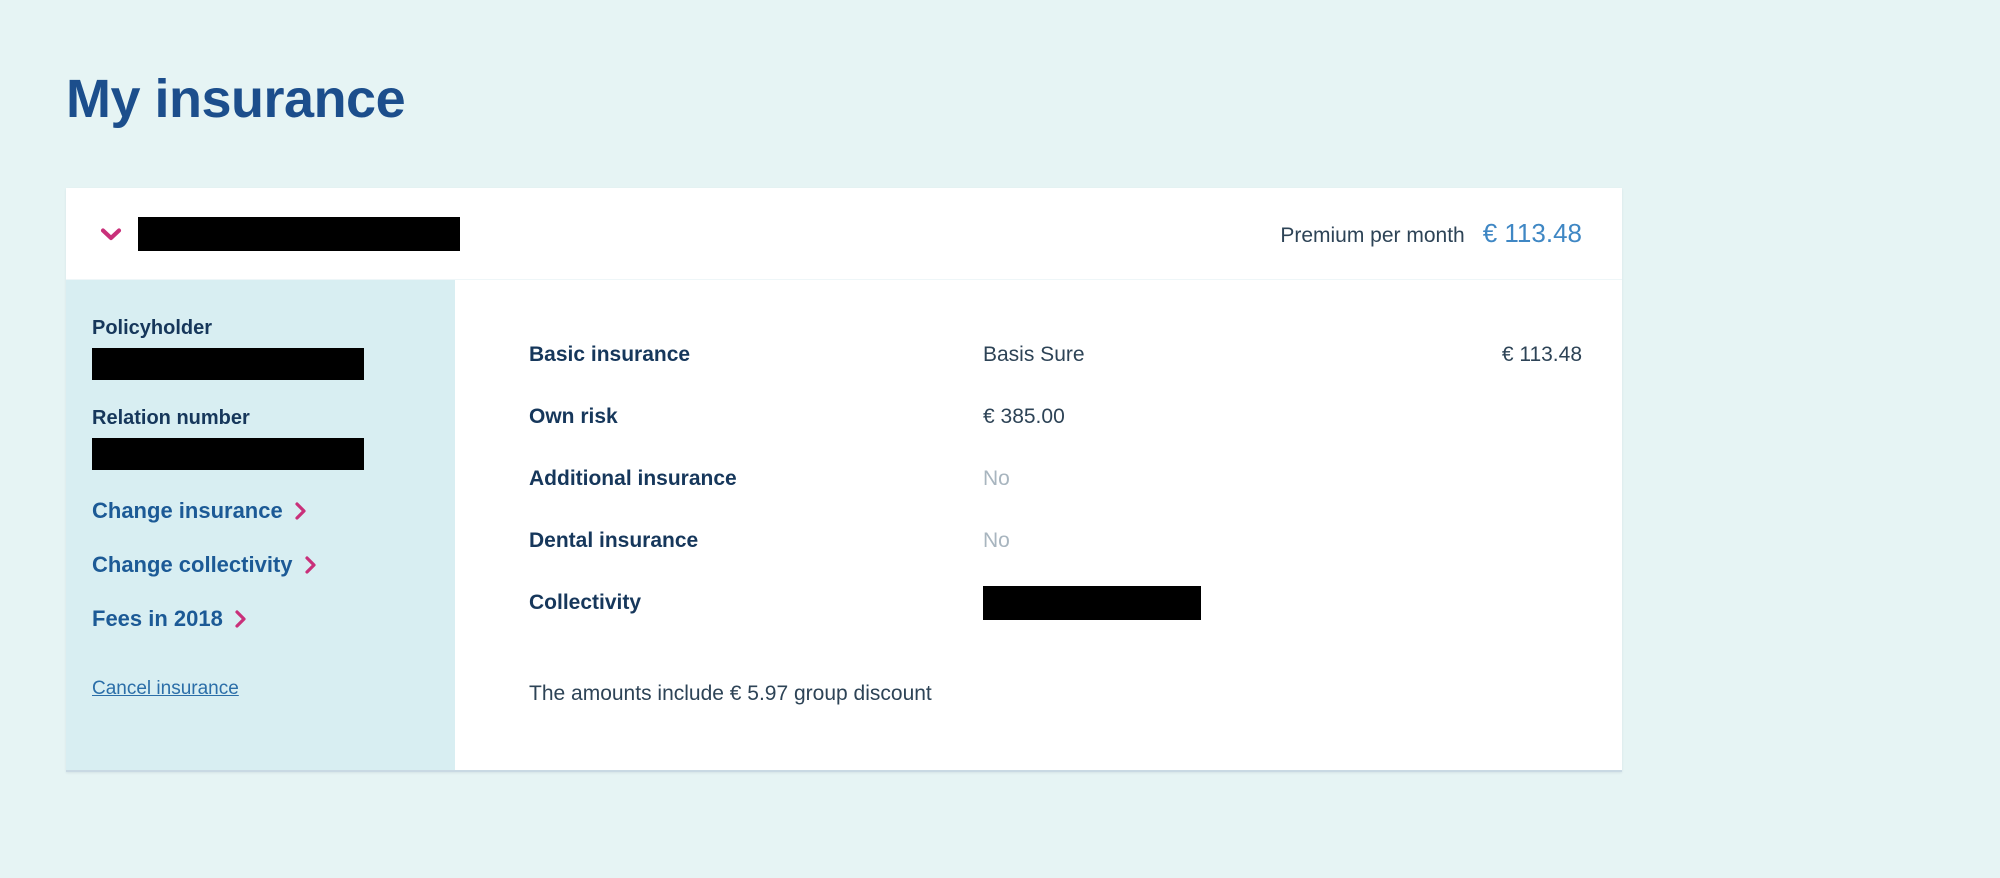 Image resolution: width=2000 pixels, height=878 pixels. What do you see at coordinates (1541, 354) in the screenshot?
I see `row-amount: € 113.48` at bounding box center [1541, 354].